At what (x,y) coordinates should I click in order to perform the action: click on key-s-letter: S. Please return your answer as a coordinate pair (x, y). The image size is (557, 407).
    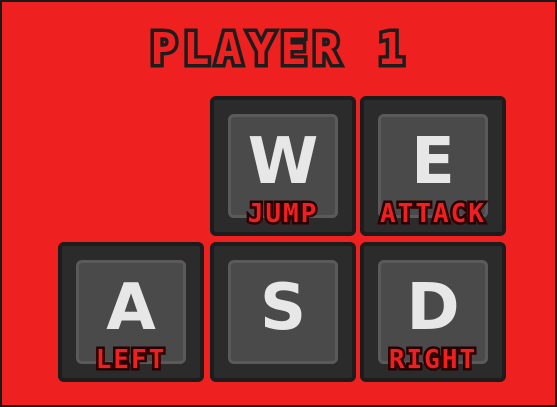
    Looking at the image, I should click on (283, 308).